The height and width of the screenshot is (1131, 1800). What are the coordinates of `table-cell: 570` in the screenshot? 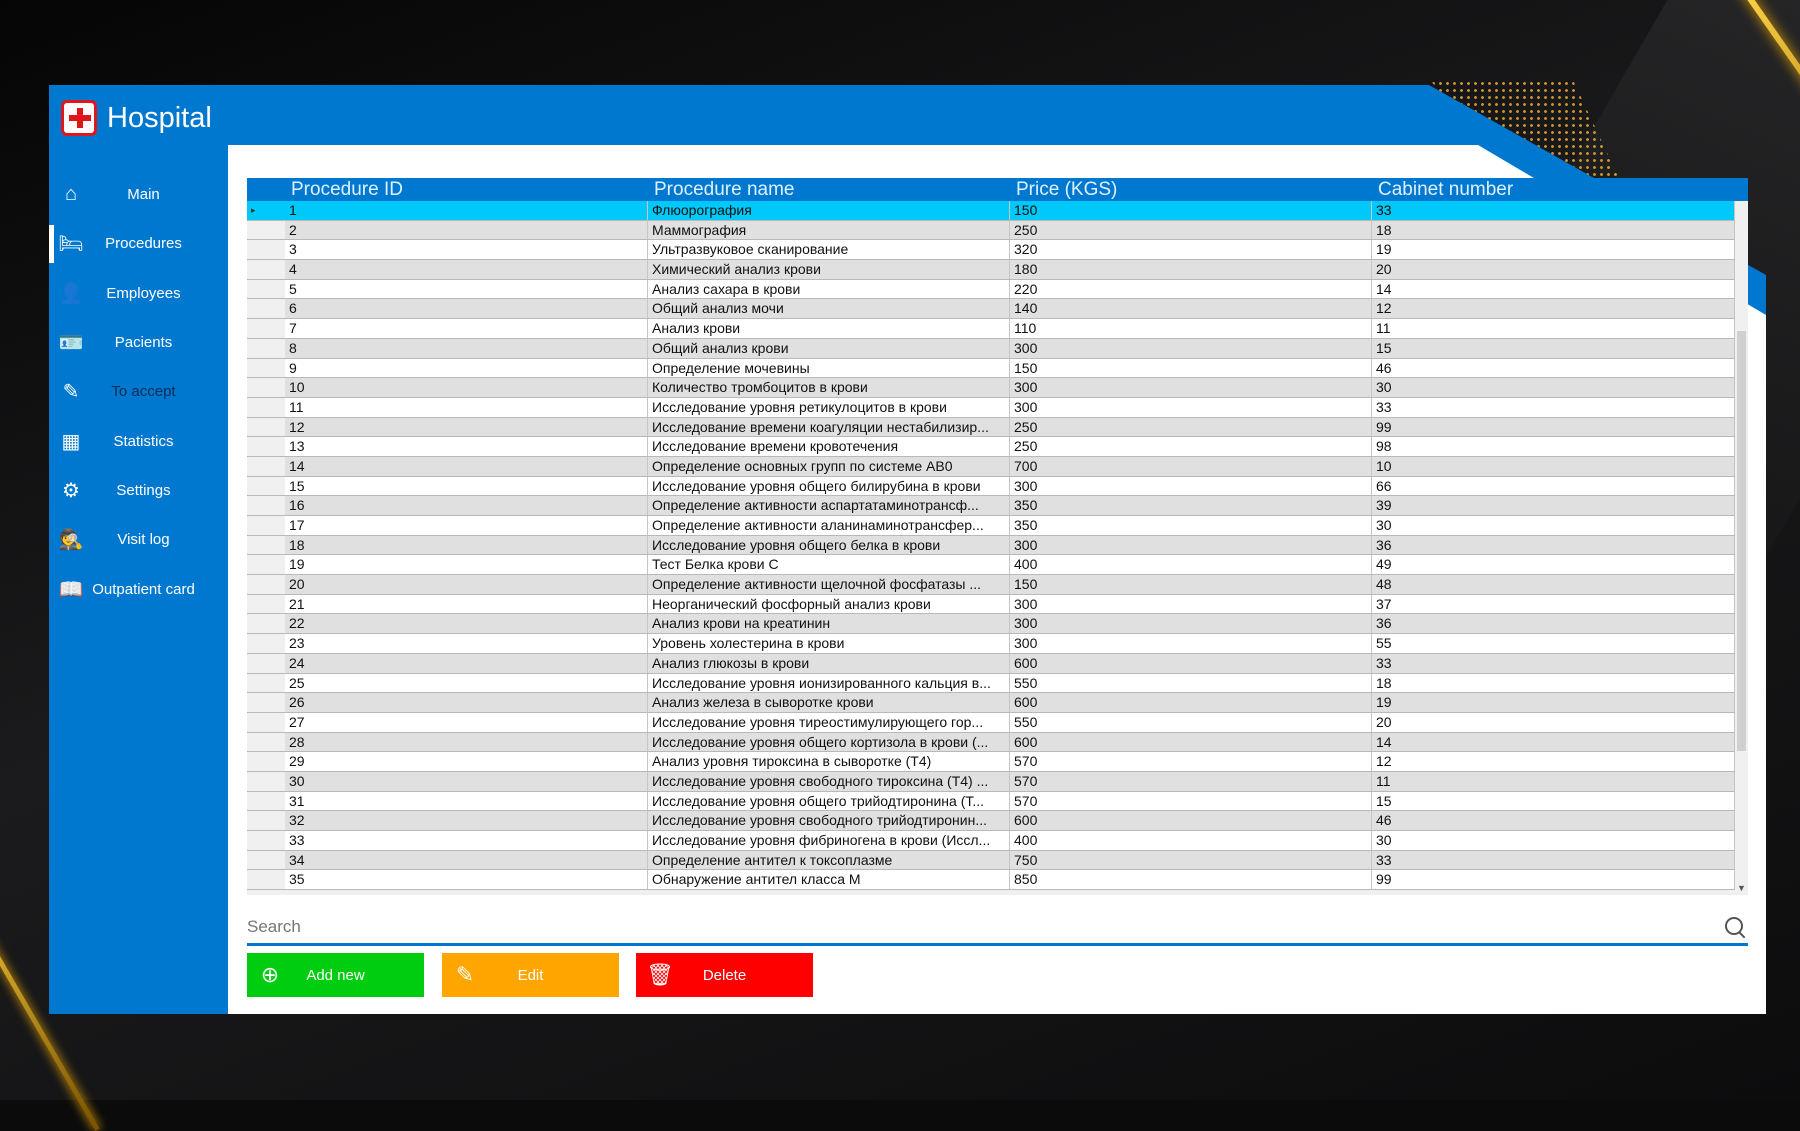 It's located at (1191, 761).